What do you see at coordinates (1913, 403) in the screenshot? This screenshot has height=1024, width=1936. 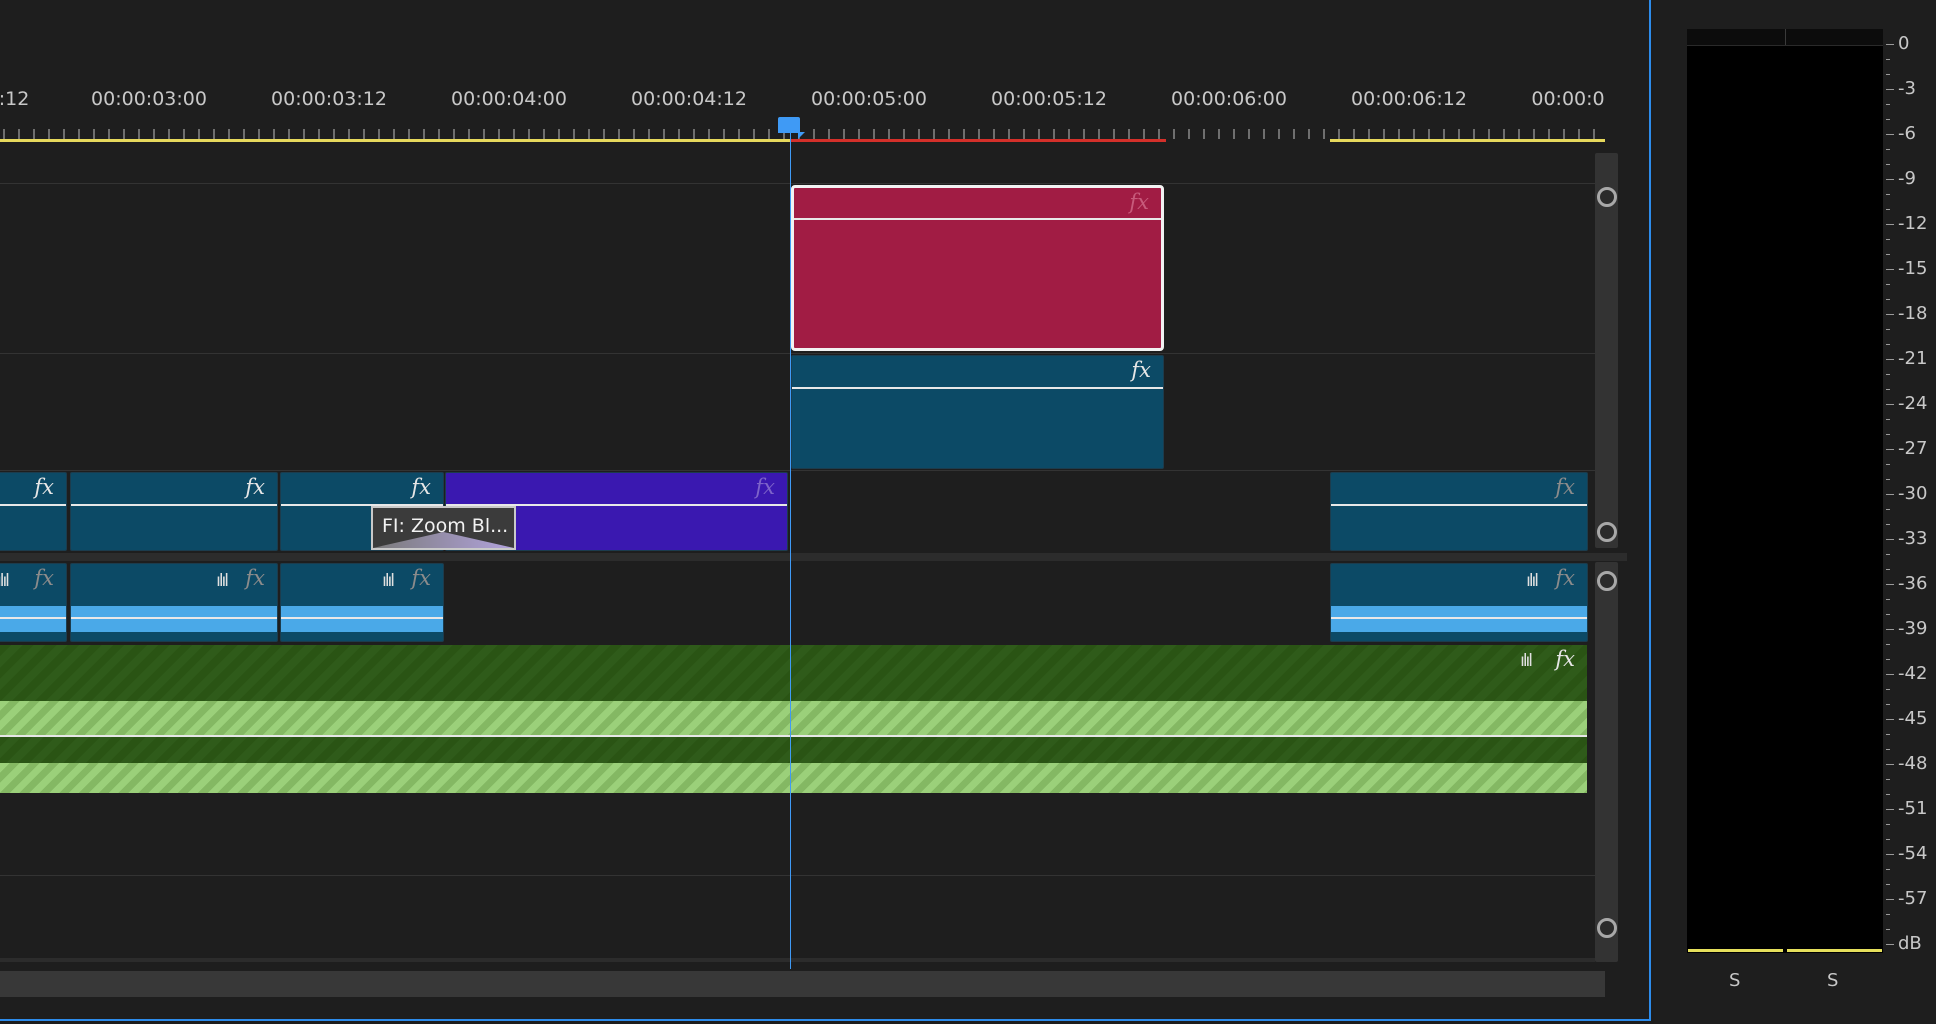 I see `db-label: -24` at bounding box center [1913, 403].